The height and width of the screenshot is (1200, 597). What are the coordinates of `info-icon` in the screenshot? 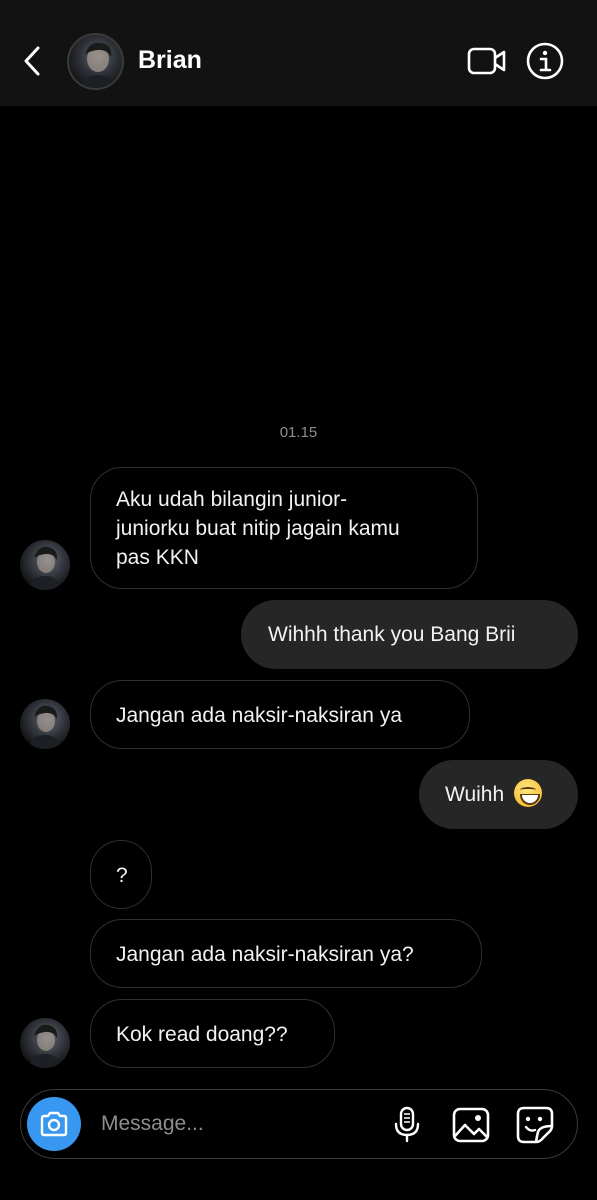 It's located at (545, 61).